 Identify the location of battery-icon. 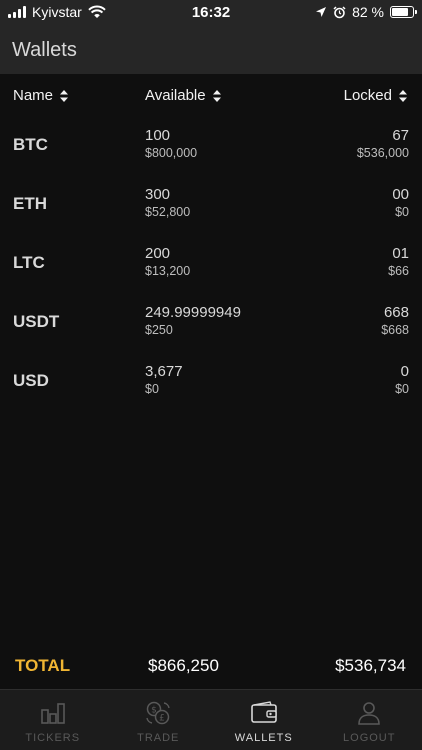
(403, 12).